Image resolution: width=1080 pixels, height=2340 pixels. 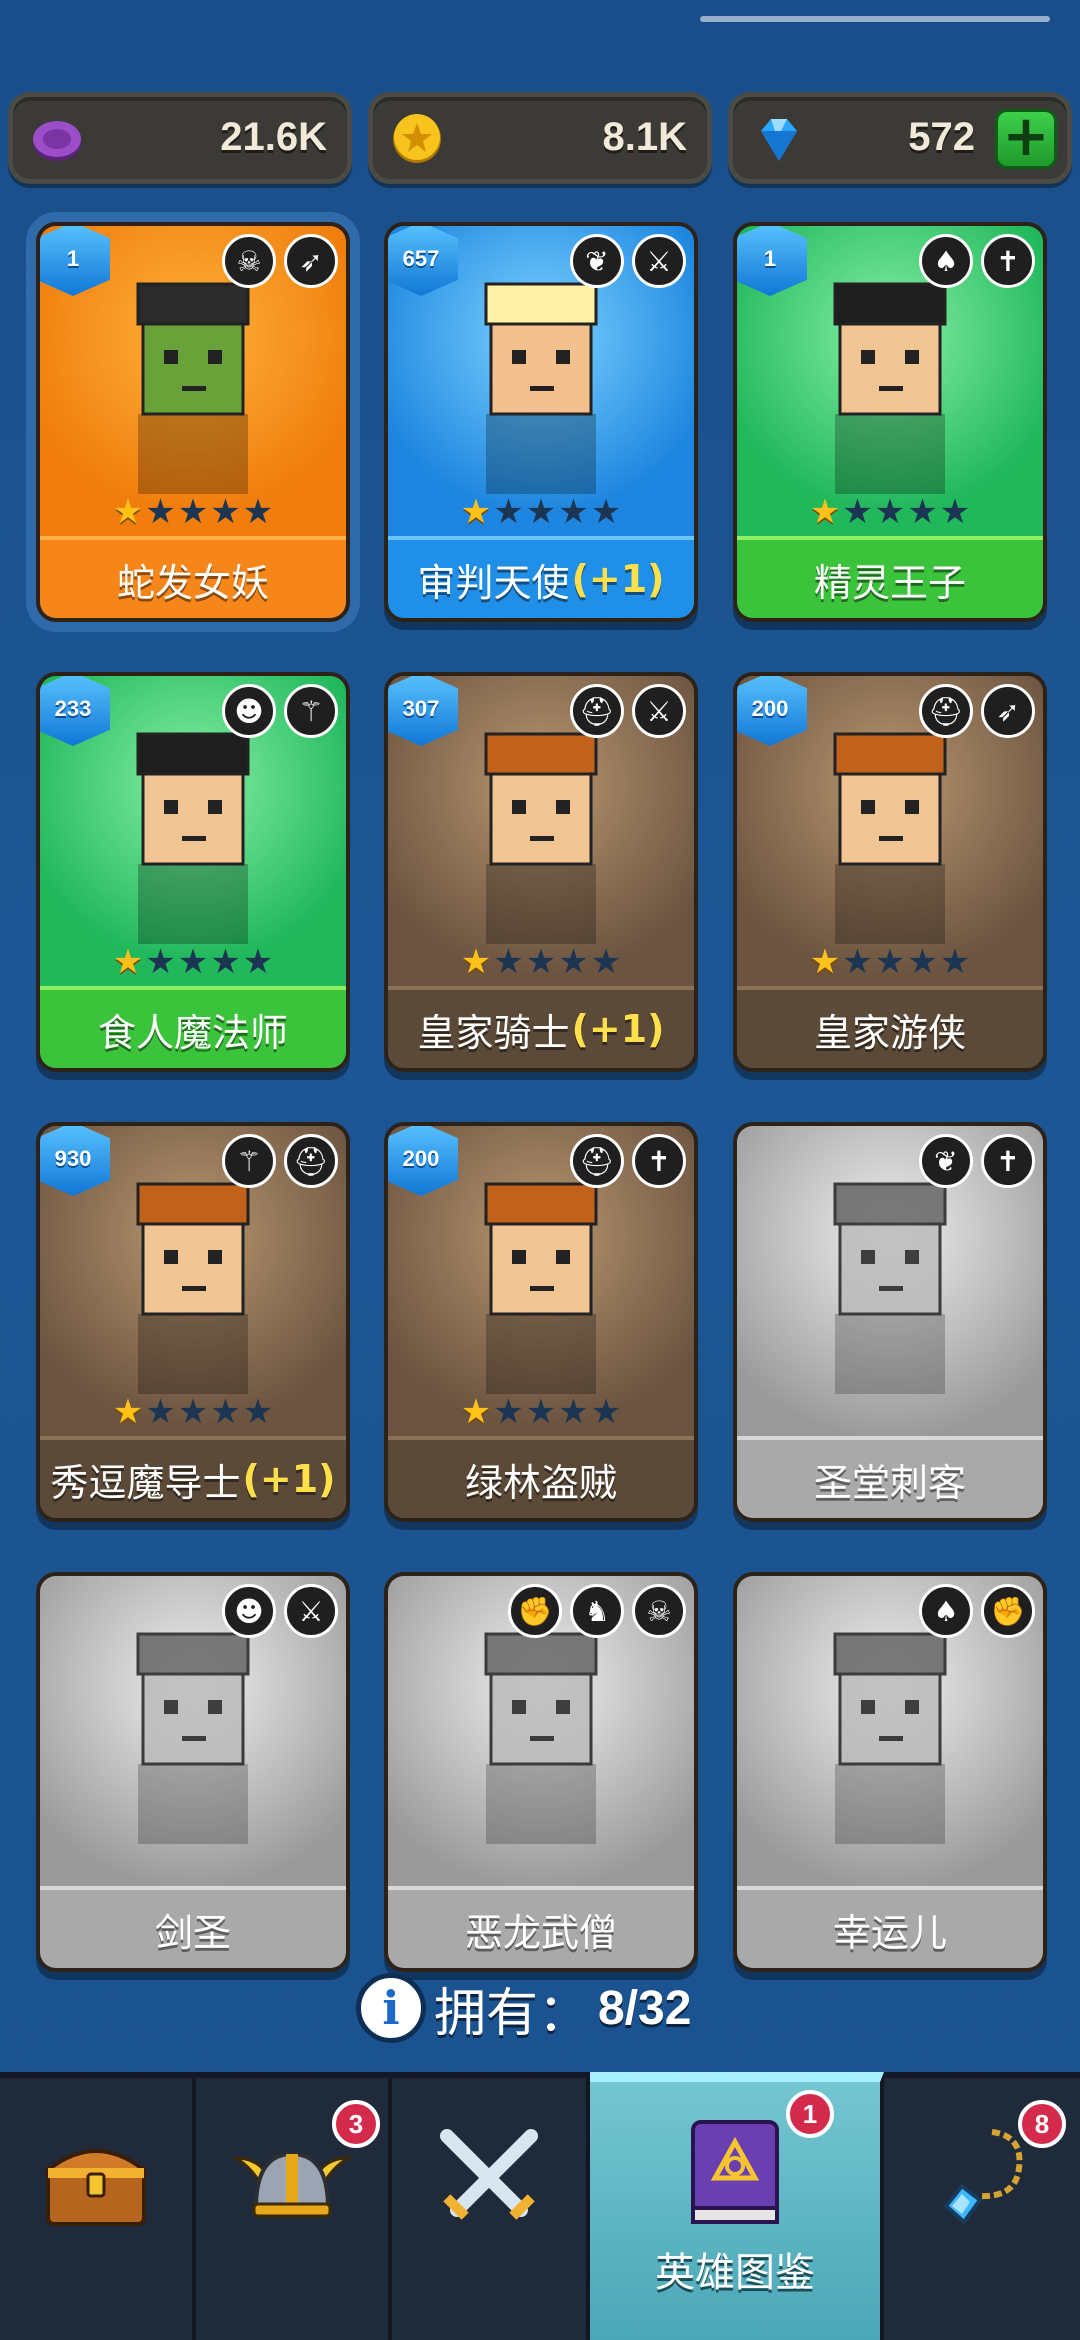 I want to click on gems-counter: 572 +, so click(x=900, y=138).